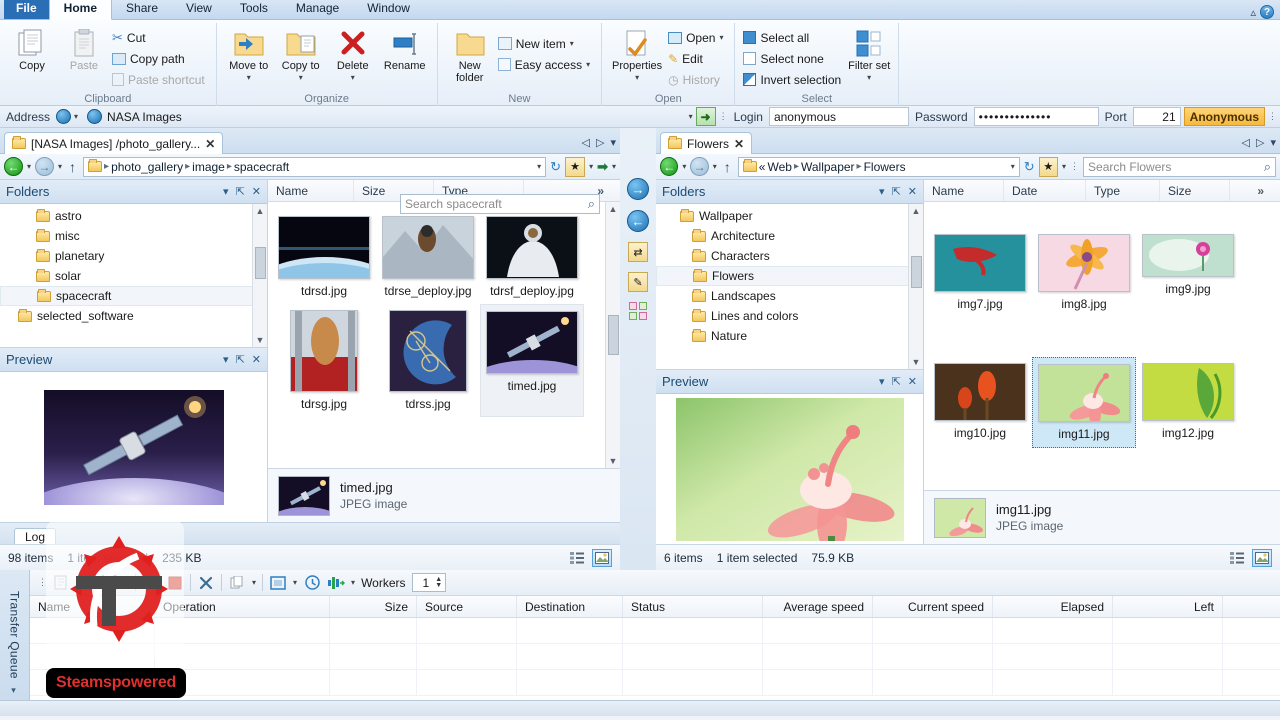 The image size is (1280, 720). Describe the element at coordinates (467, 606) in the screenshot. I see `tq-col-source: Source` at that location.